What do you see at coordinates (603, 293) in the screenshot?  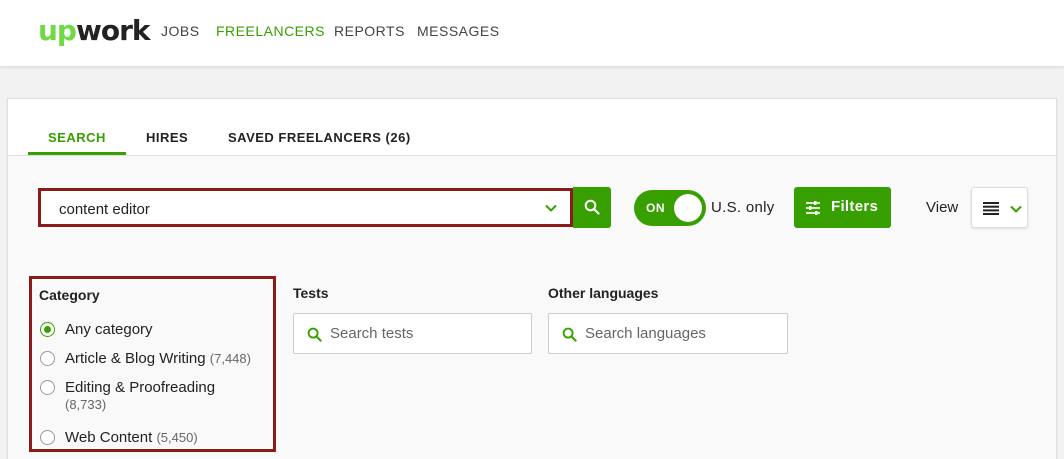 I see `languages-title: Other languages` at bounding box center [603, 293].